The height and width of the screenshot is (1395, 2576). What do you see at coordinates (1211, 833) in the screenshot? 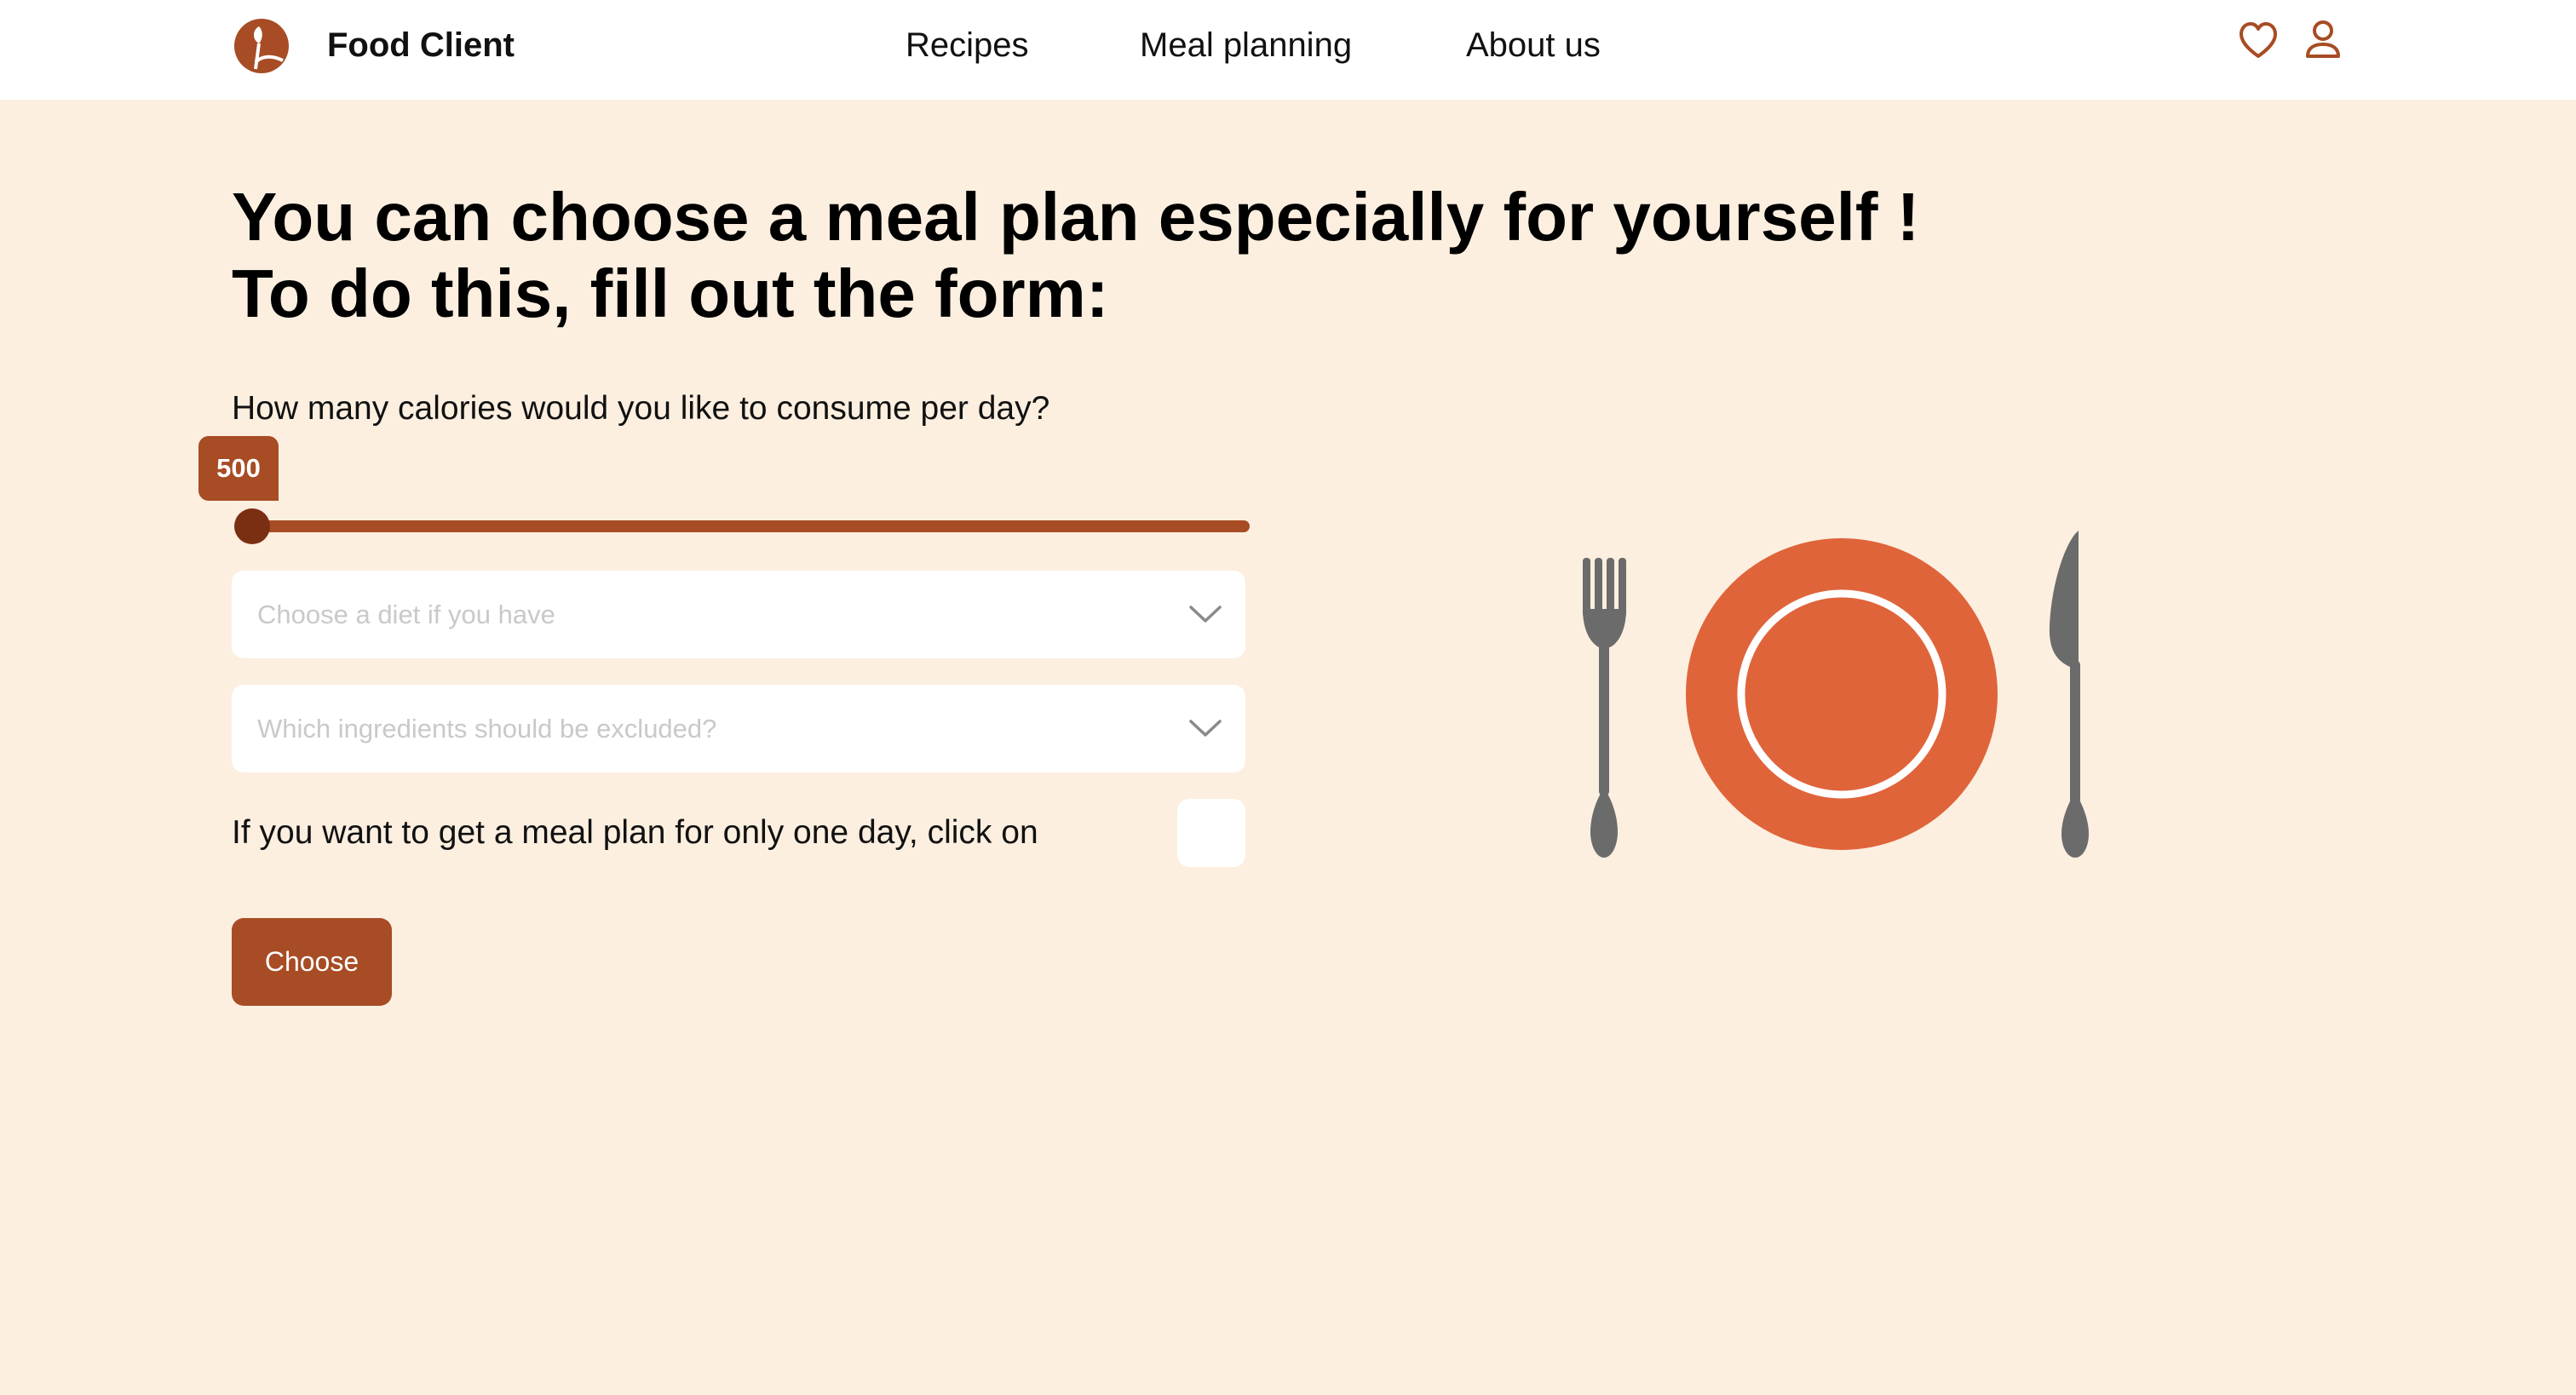
I see `one-day-checkbox` at bounding box center [1211, 833].